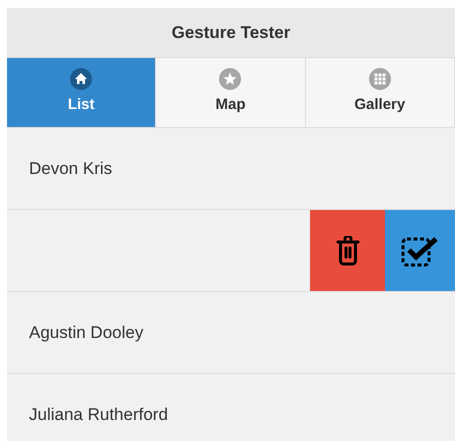  Describe the element at coordinates (231, 33) in the screenshot. I see `app-title: Gesture Tester` at that location.